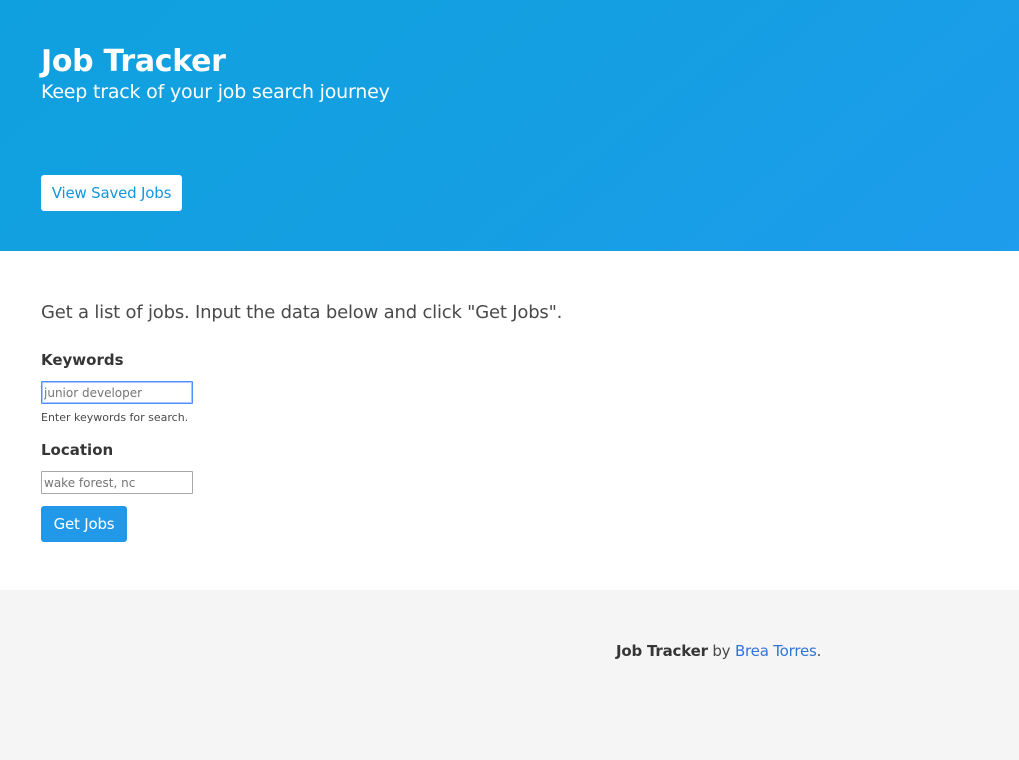 The height and width of the screenshot is (760, 1019). What do you see at coordinates (776, 651) in the screenshot?
I see `author-link: Brea Torres` at bounding box center [776, 651].